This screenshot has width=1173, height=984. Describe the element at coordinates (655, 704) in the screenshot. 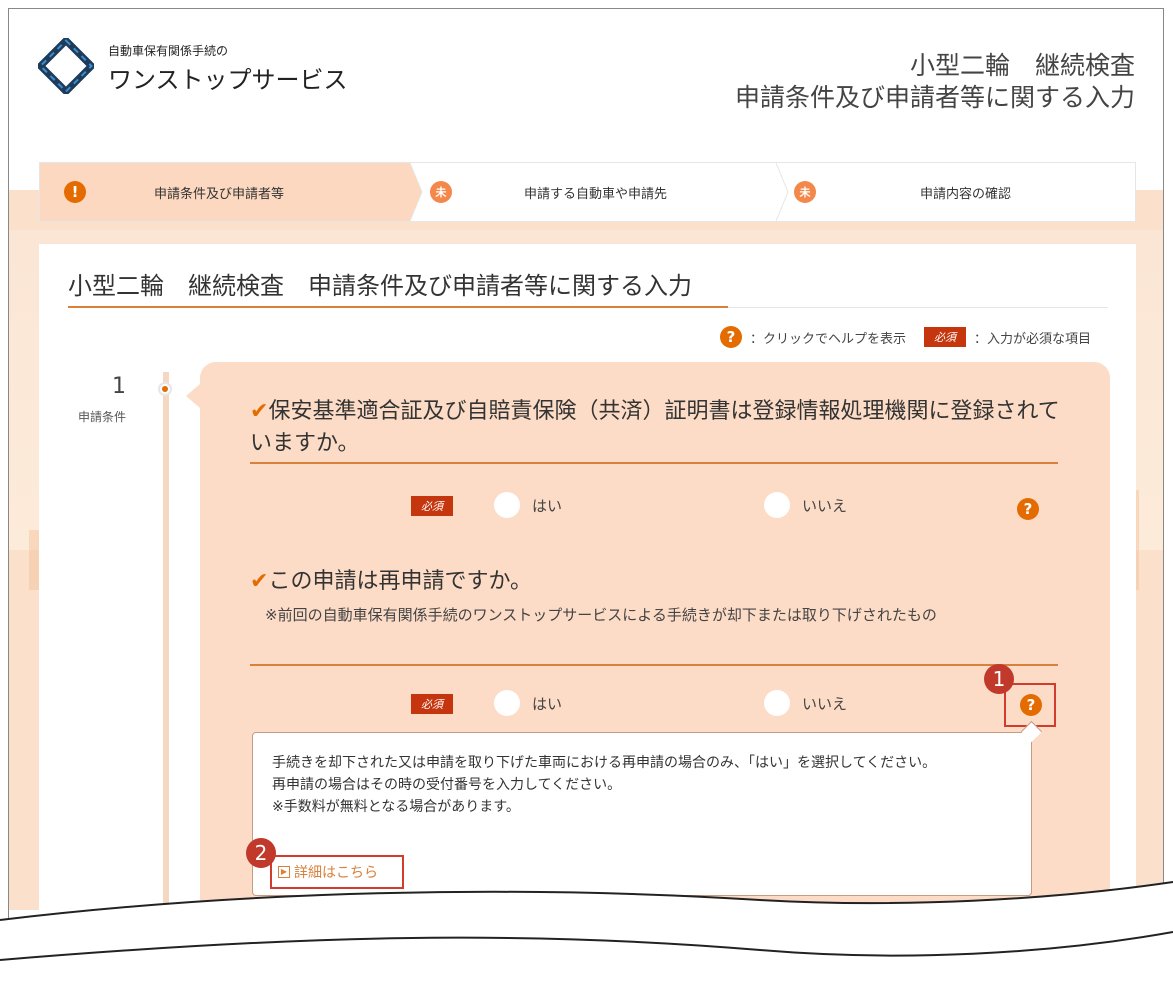

I see `question-2-answers: 必須 はい いいえ ?` at that location.